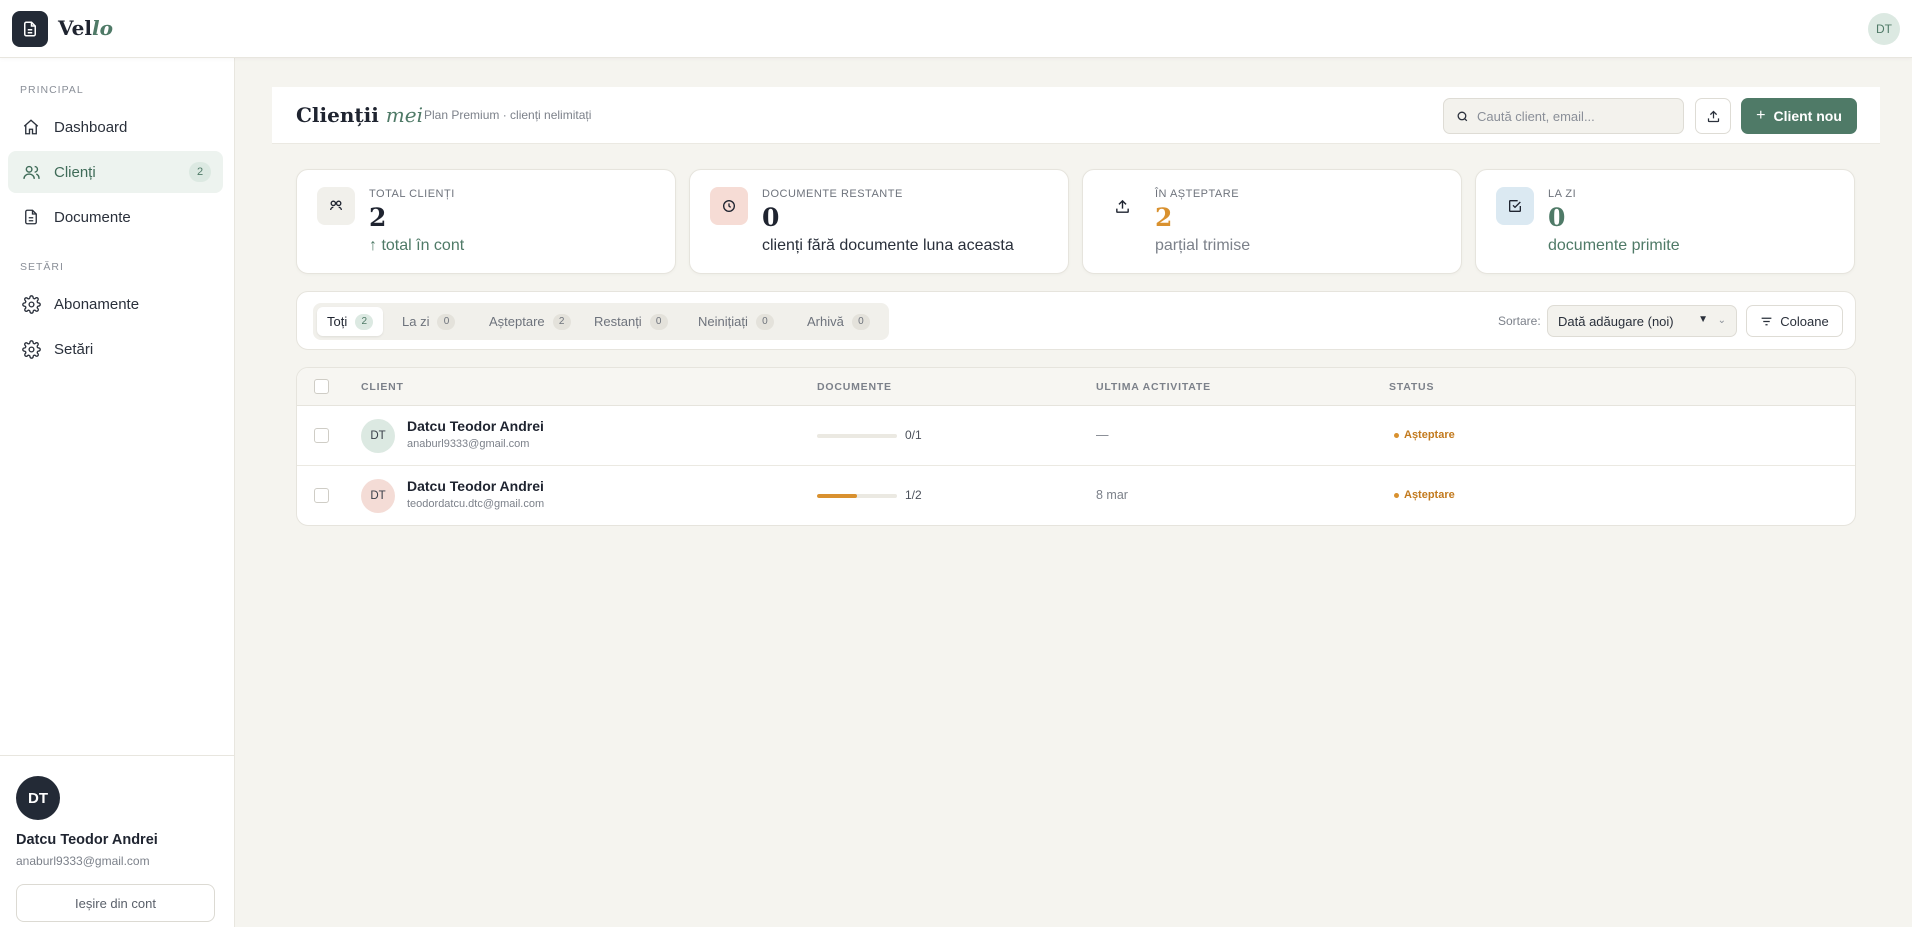  Describe the element at coordinates (87, 840) in the screenshot. I see `user-name: Datcu Teodor Andrei` at that location.